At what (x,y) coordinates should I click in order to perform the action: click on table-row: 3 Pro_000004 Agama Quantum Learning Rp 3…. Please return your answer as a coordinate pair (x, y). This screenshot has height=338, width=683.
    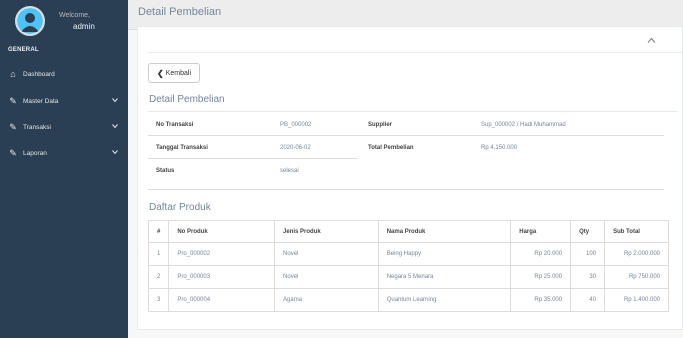
    Looking at the image, I should click on (408, 300).